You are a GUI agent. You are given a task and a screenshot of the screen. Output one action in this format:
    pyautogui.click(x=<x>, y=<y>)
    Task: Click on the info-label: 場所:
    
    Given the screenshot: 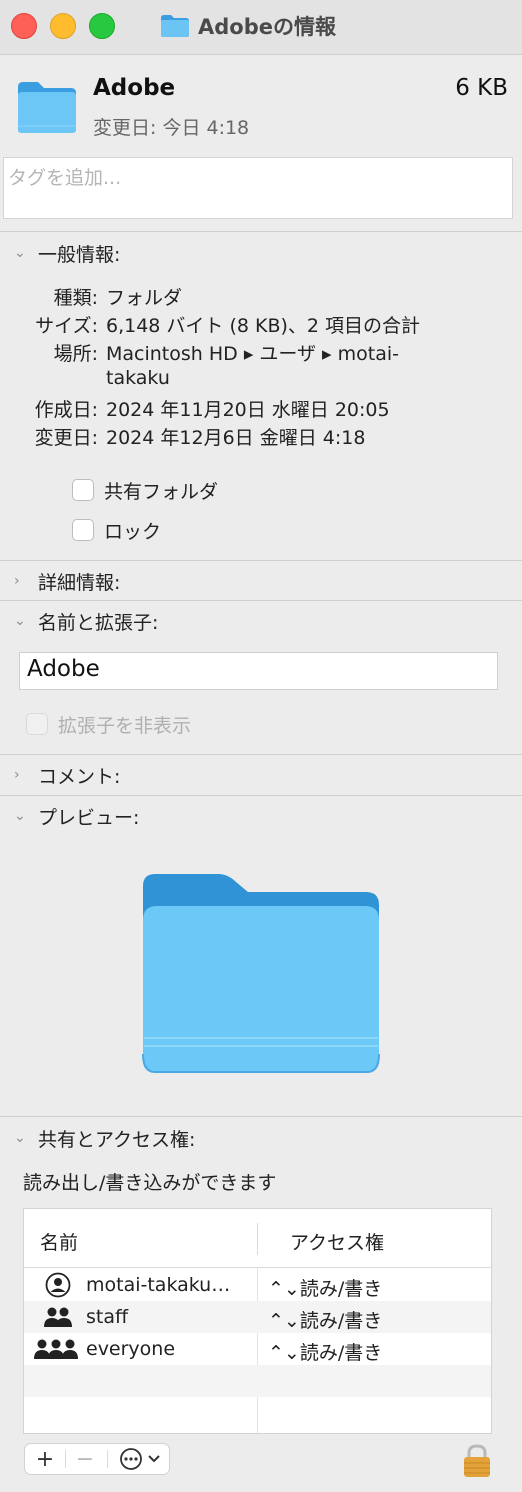 What is the action you would take?
    pyautogui.click(x=75, y=354)
    